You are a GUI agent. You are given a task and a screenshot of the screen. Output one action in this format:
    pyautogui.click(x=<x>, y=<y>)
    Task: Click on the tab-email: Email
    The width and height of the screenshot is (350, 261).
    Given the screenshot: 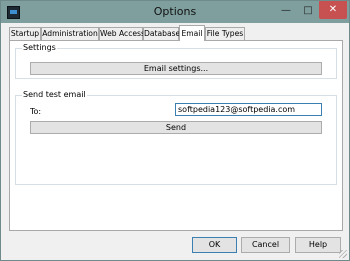 What is the action you would take?
    pyautogui.click(x=192, y=33)
    